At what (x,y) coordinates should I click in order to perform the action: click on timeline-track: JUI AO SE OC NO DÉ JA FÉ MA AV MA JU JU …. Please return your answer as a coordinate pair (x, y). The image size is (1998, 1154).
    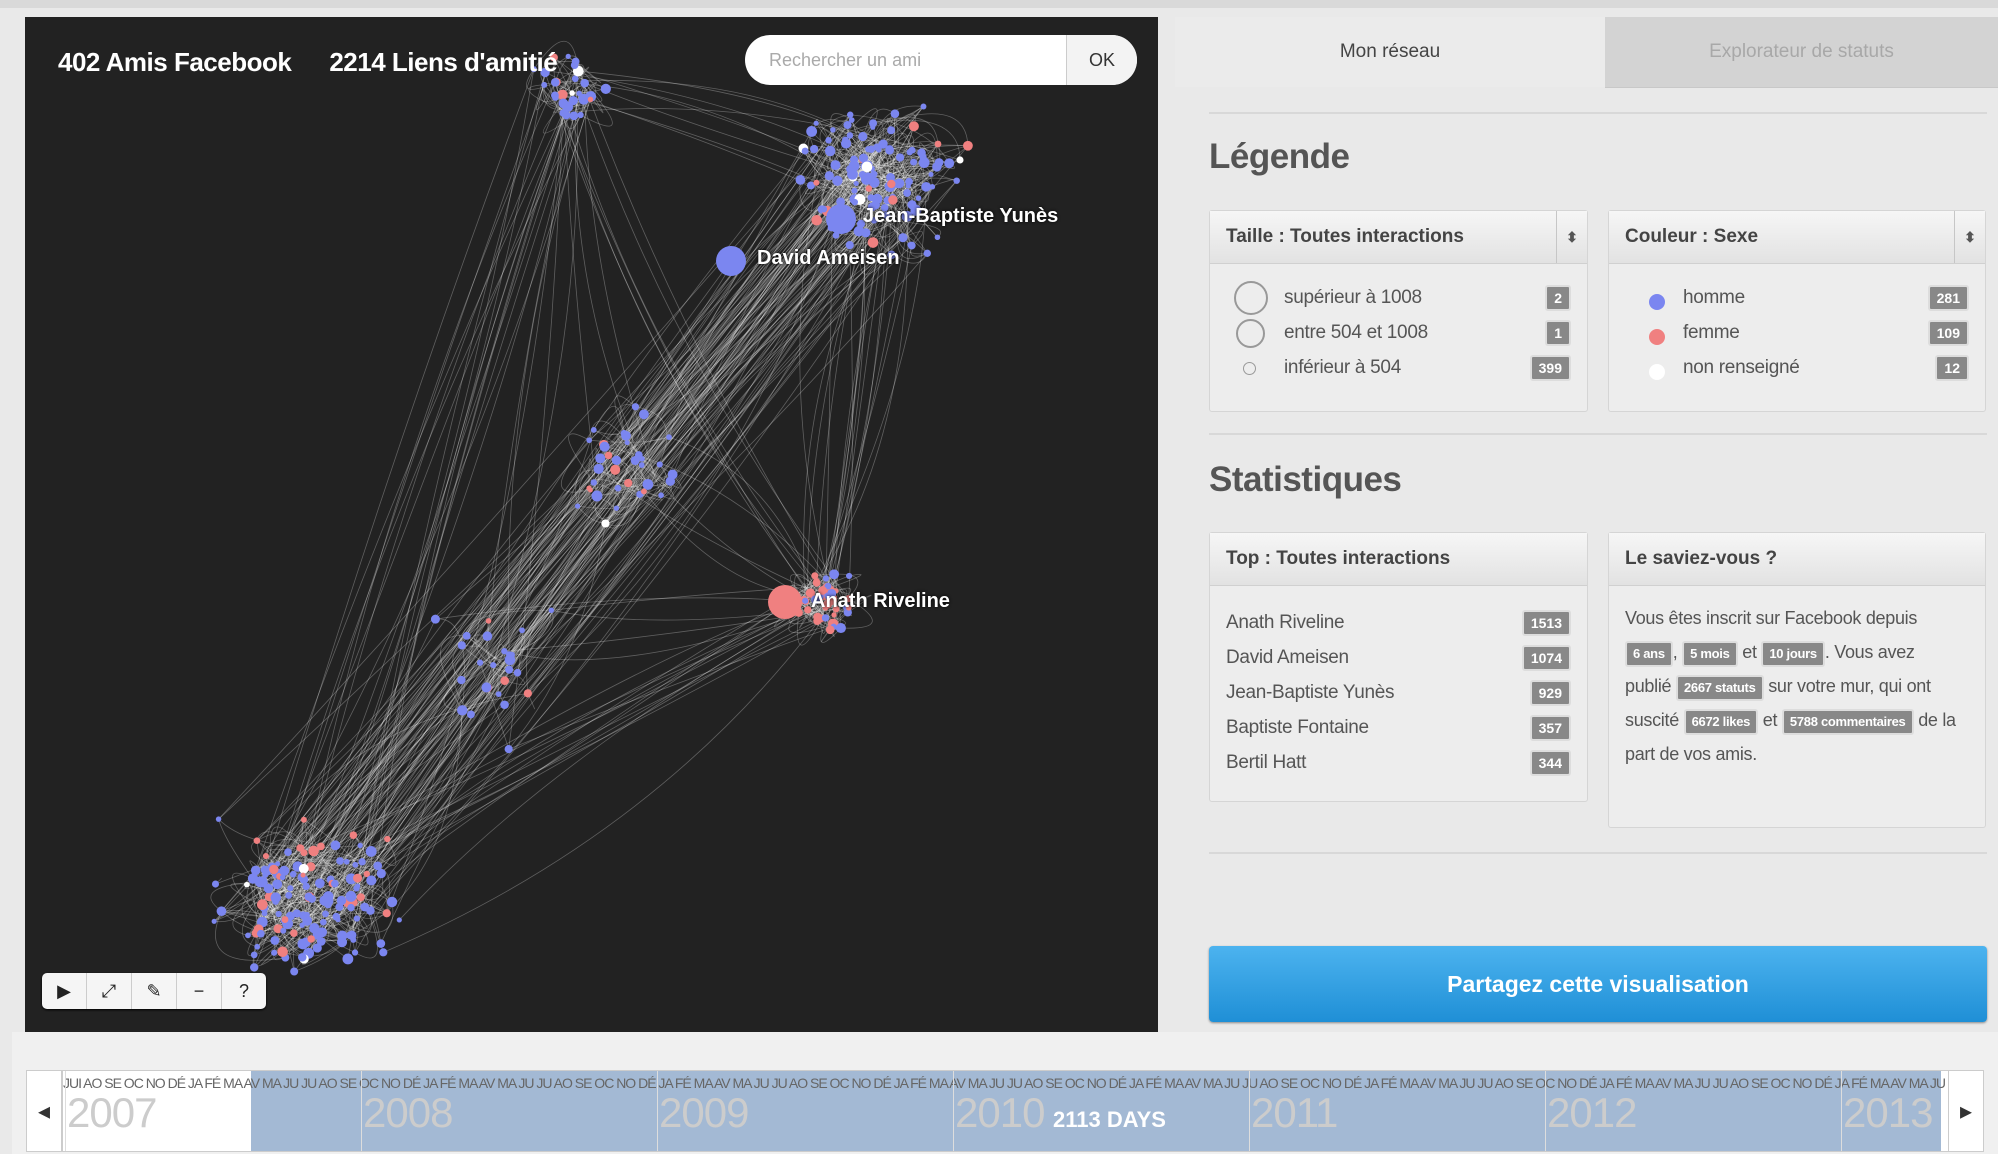
    Looking at the image, I should click on (1019, 1111).